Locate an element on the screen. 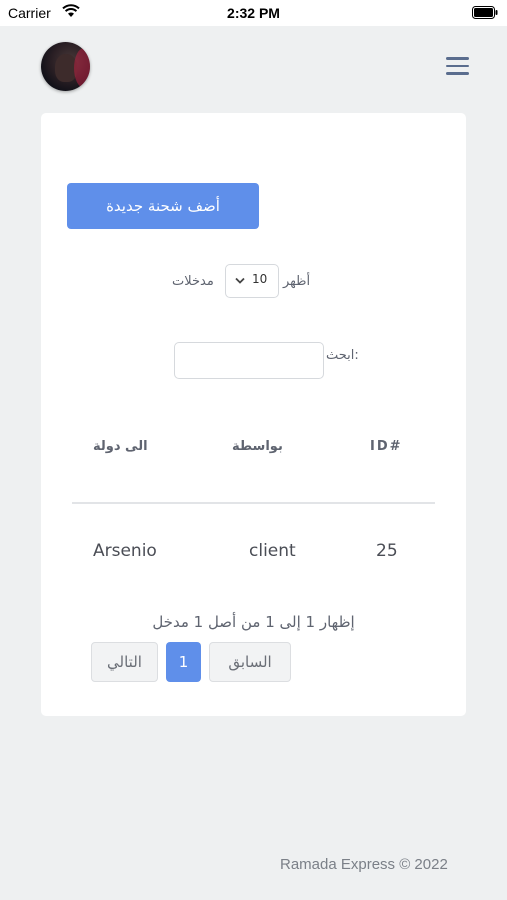  battery-icon is located at coordinates (485, 12).